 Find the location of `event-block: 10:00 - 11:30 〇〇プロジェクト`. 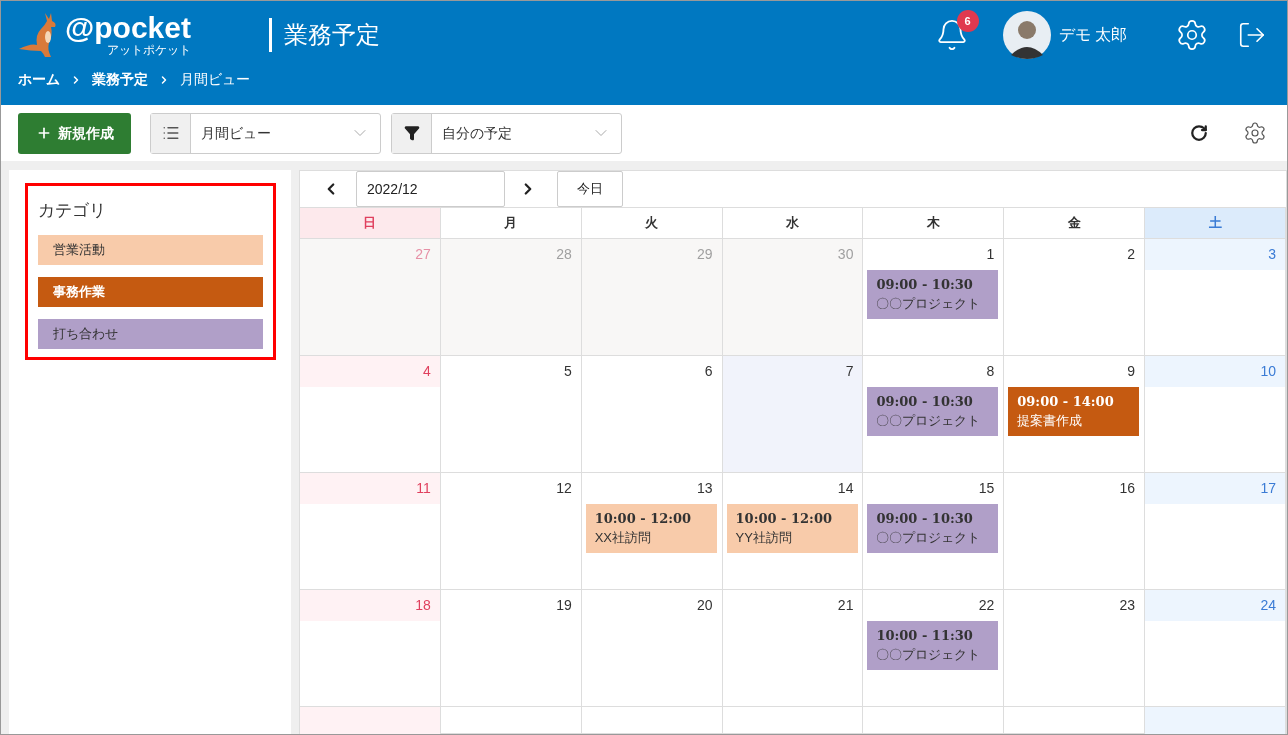

event-block: 10:00 - 11:30 〇〇プロジェクト is located at coordinates (933, 645).